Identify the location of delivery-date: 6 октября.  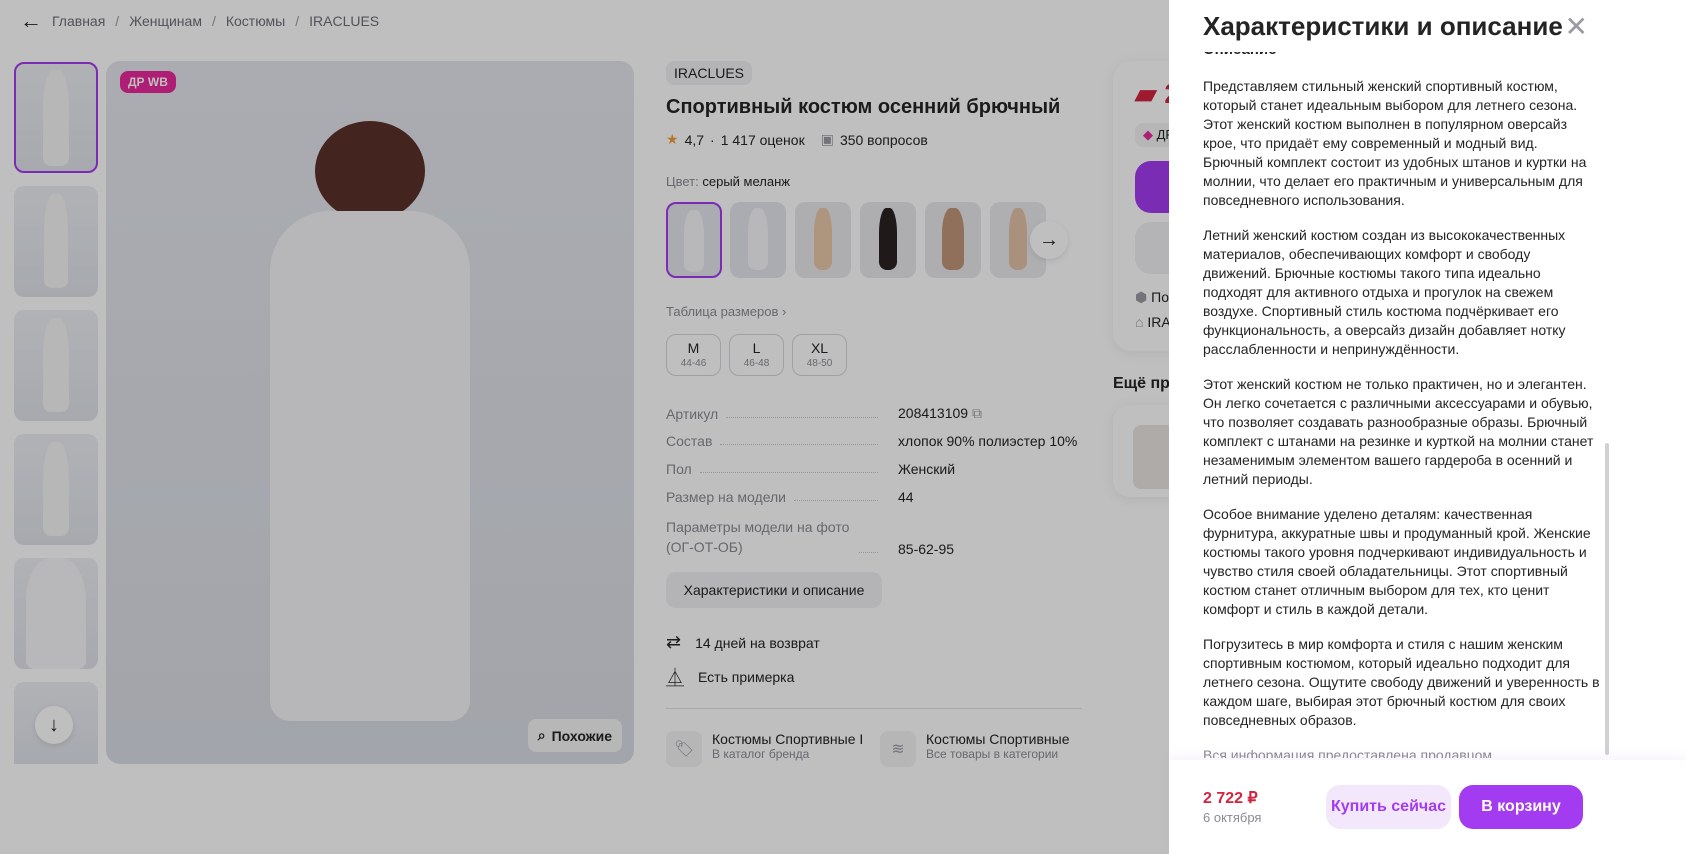
(1232, 817).